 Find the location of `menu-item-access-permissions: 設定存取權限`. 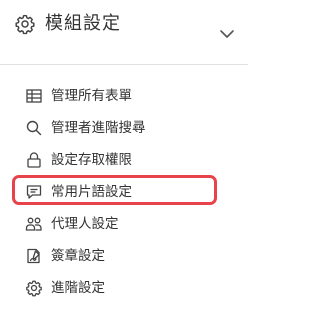

menu-item-access-permissions: 設定存取權限 is located at coordinates (124, 160).